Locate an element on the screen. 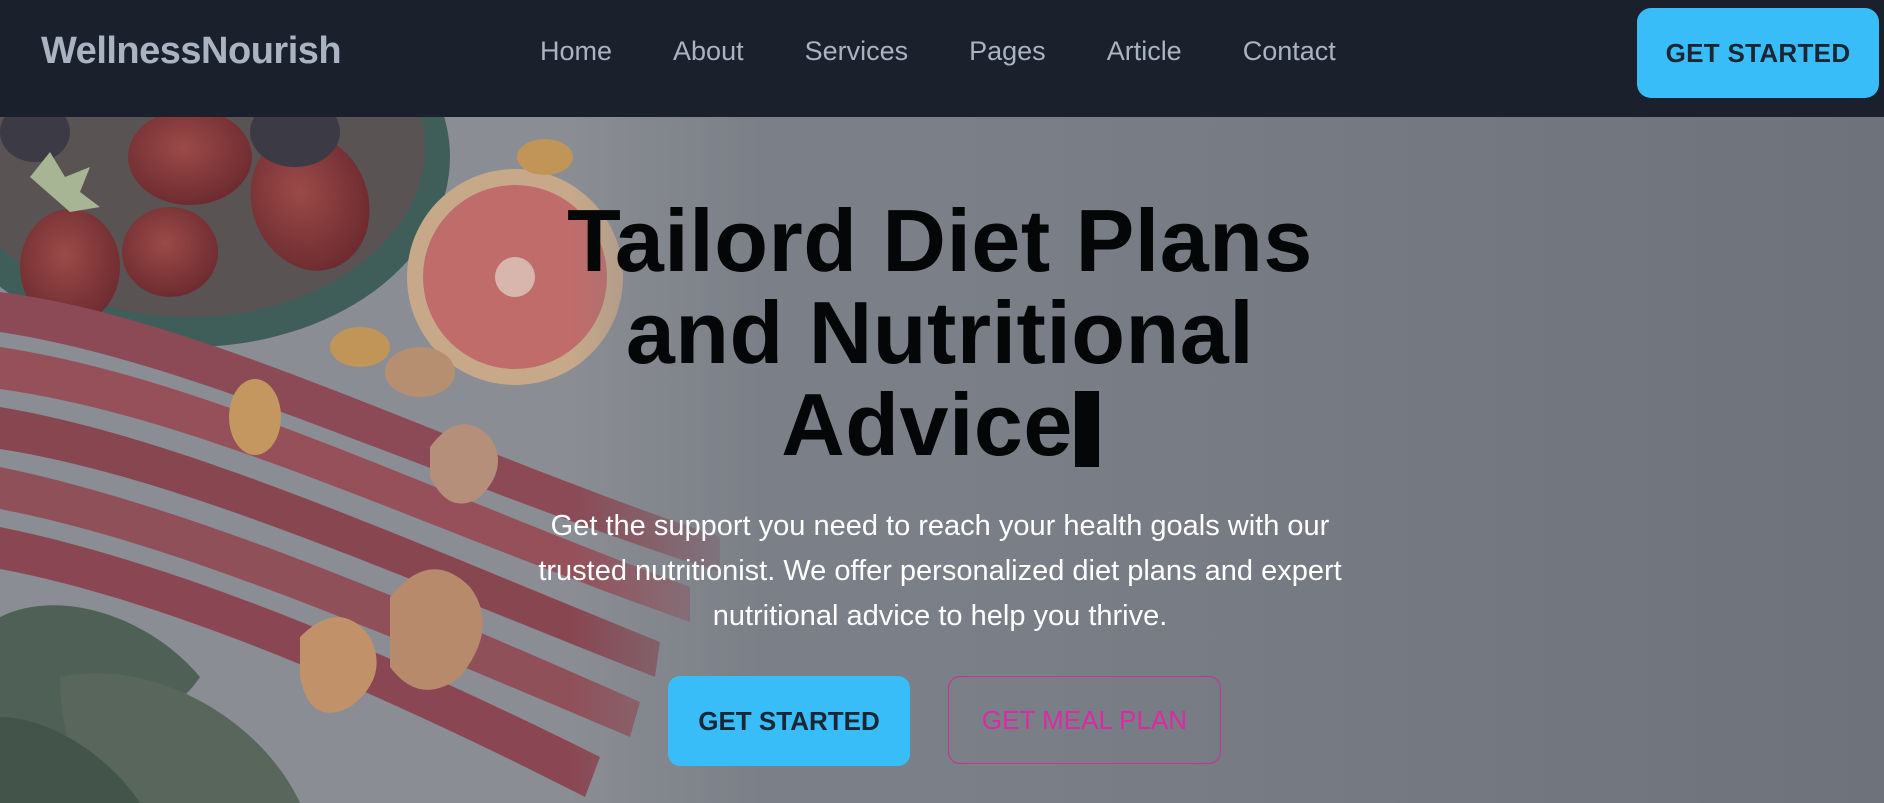 This screenshot has height=803, width=1884. header-get-started-button: GET STARTED is located at coordinates (1758, 53).